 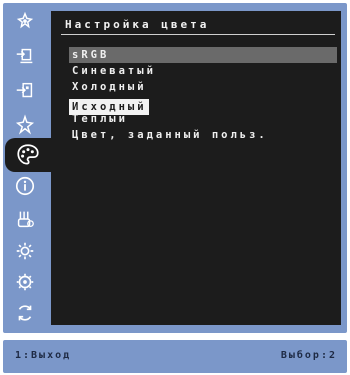 What do you see at coordinates (203, 119) in the screenshot?
I see `menu-item-warm: Теплый` at bounding box center [203, 119].